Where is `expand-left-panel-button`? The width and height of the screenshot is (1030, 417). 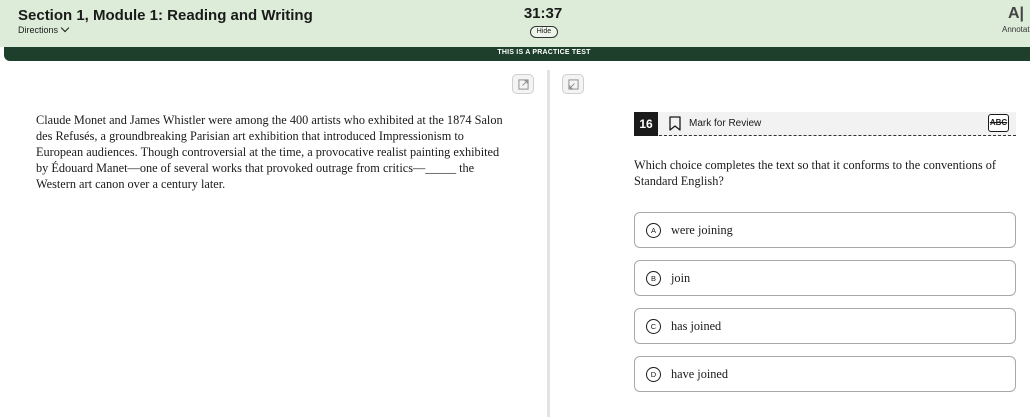
expand-left-panel-button is located at coordinates (523, 84).